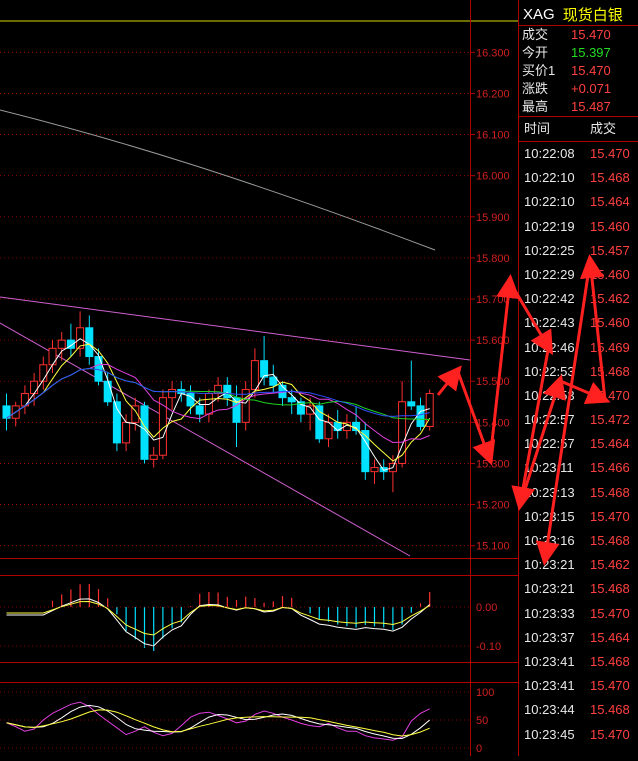 The image size is (638, 761). What do you see at coordinates (549, 613) in the screenshot?
I see `tick-time: 10:23:33` at bounding box center [549, 613].